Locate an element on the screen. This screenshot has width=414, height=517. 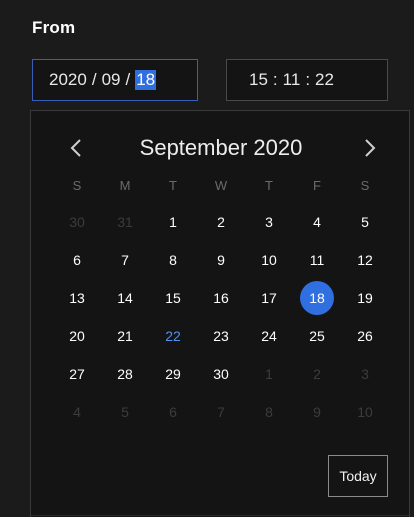
date-day: 18 is located at coordinates (146, 80).